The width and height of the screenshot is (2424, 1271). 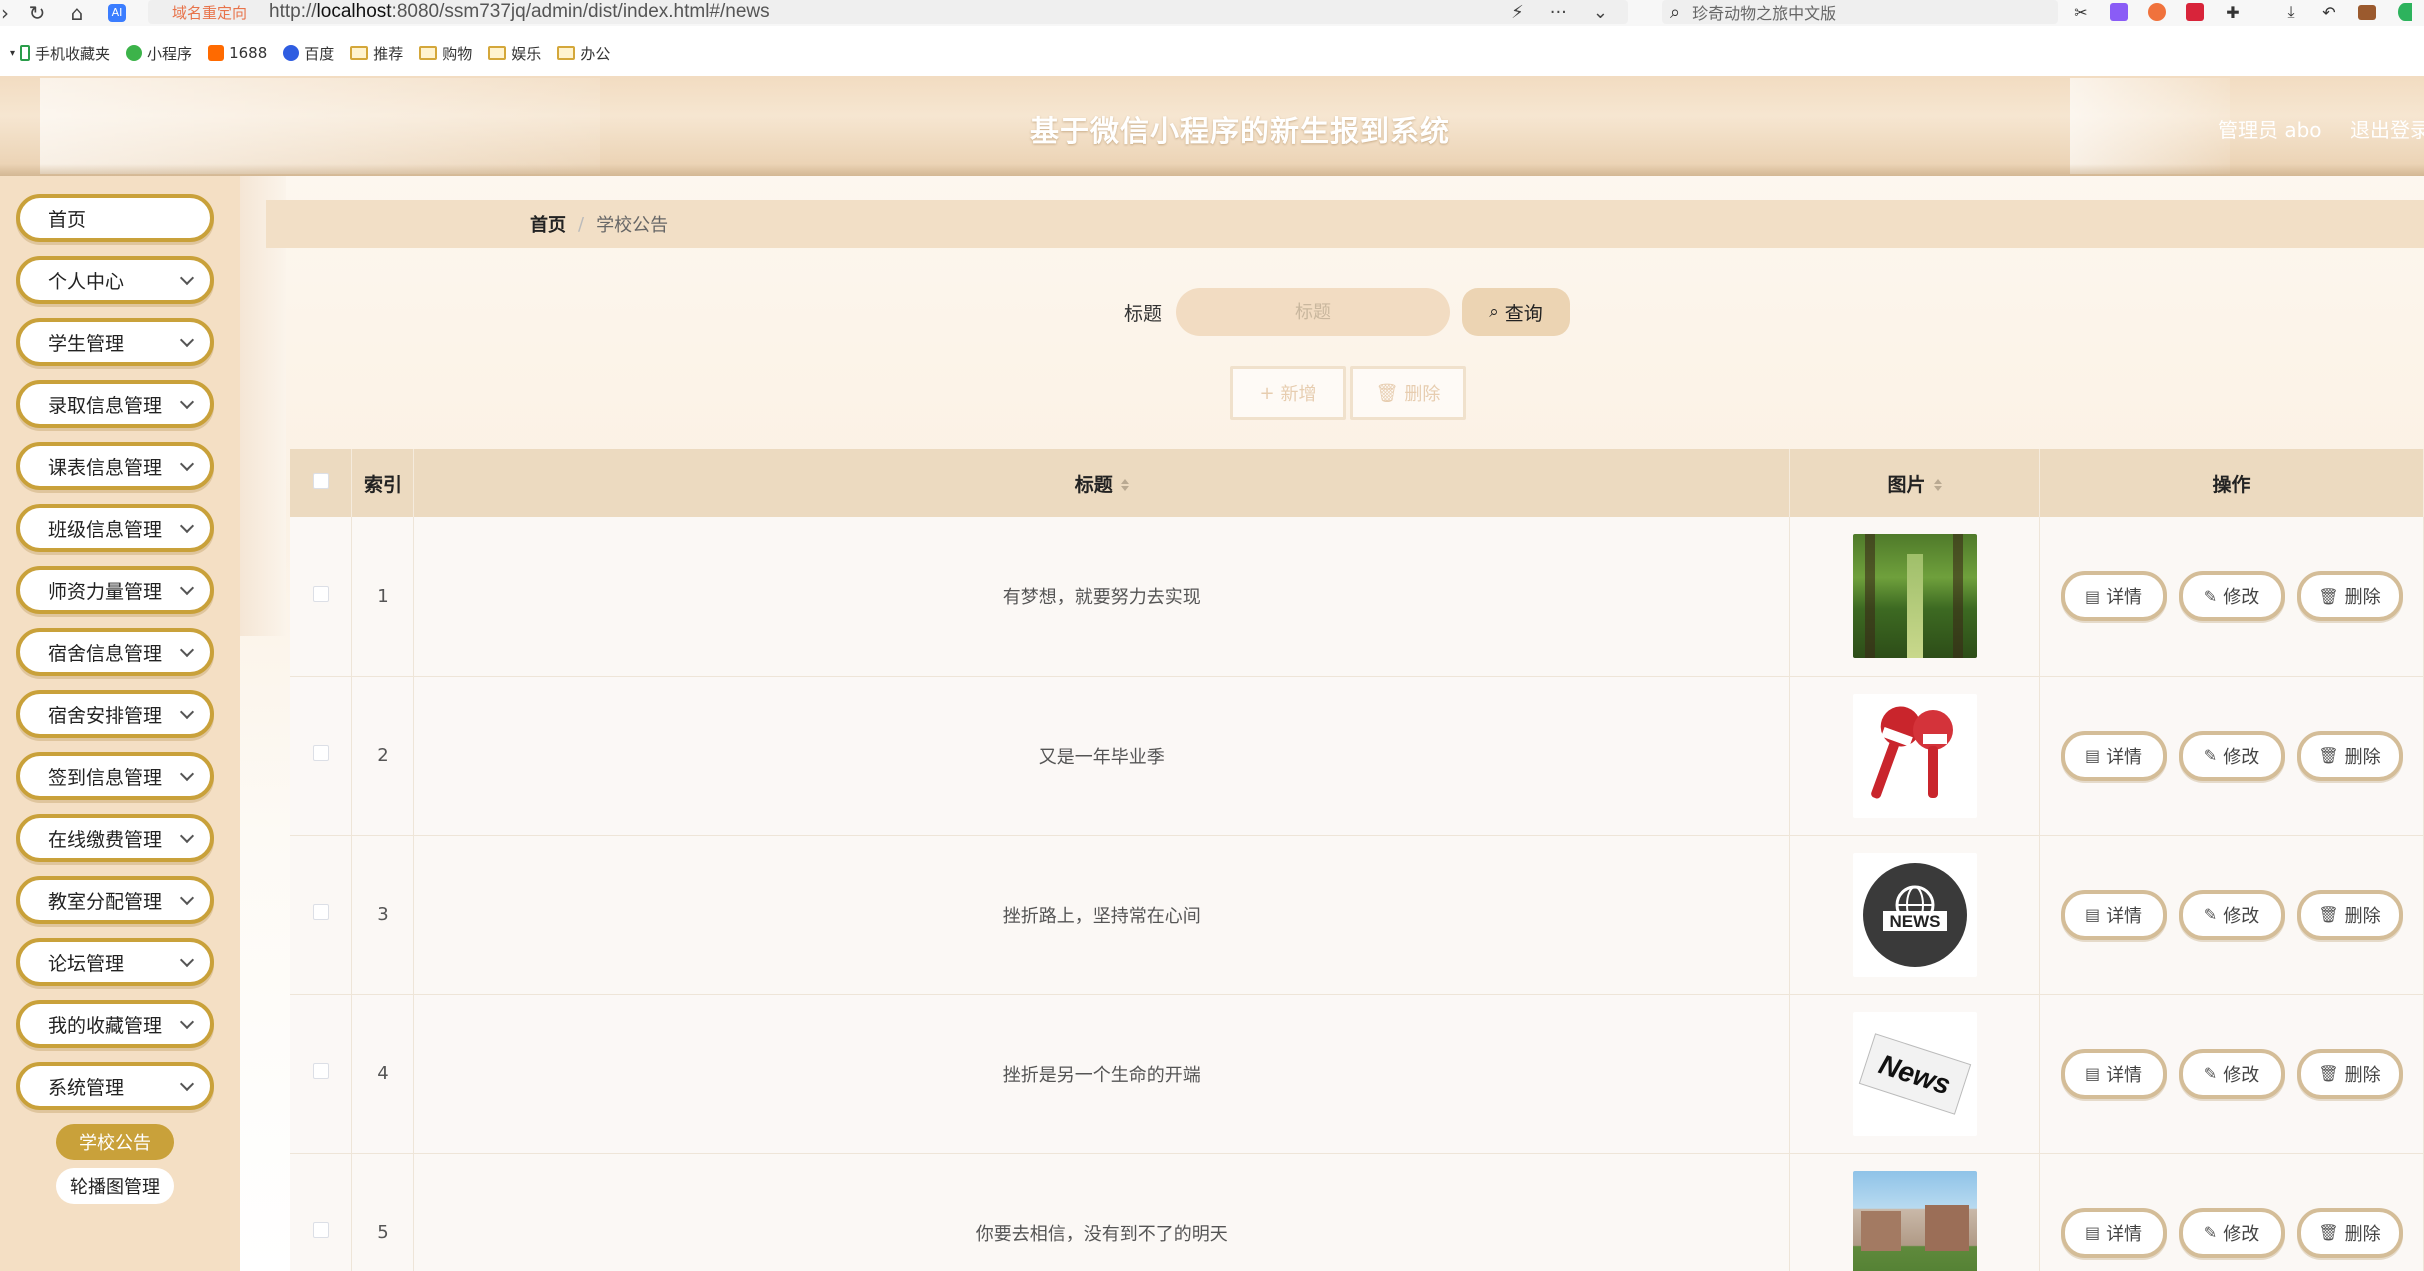 What do you see at coordinates (1357, 914) in the screenshot?
I see `table-row: 3 挫折路上，坚持常在心间 NEWS ▤ 详情 ✎ 修改 🗑 删除` at bounding box center [1357, 914].